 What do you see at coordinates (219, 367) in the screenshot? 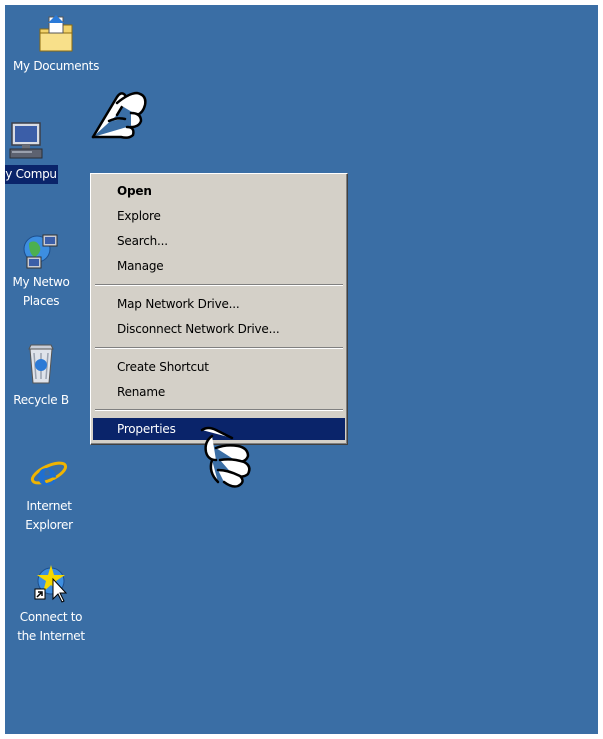
I see `menu-item-create-shortcut: Create Shortcut` at bounding box center [219, 367].